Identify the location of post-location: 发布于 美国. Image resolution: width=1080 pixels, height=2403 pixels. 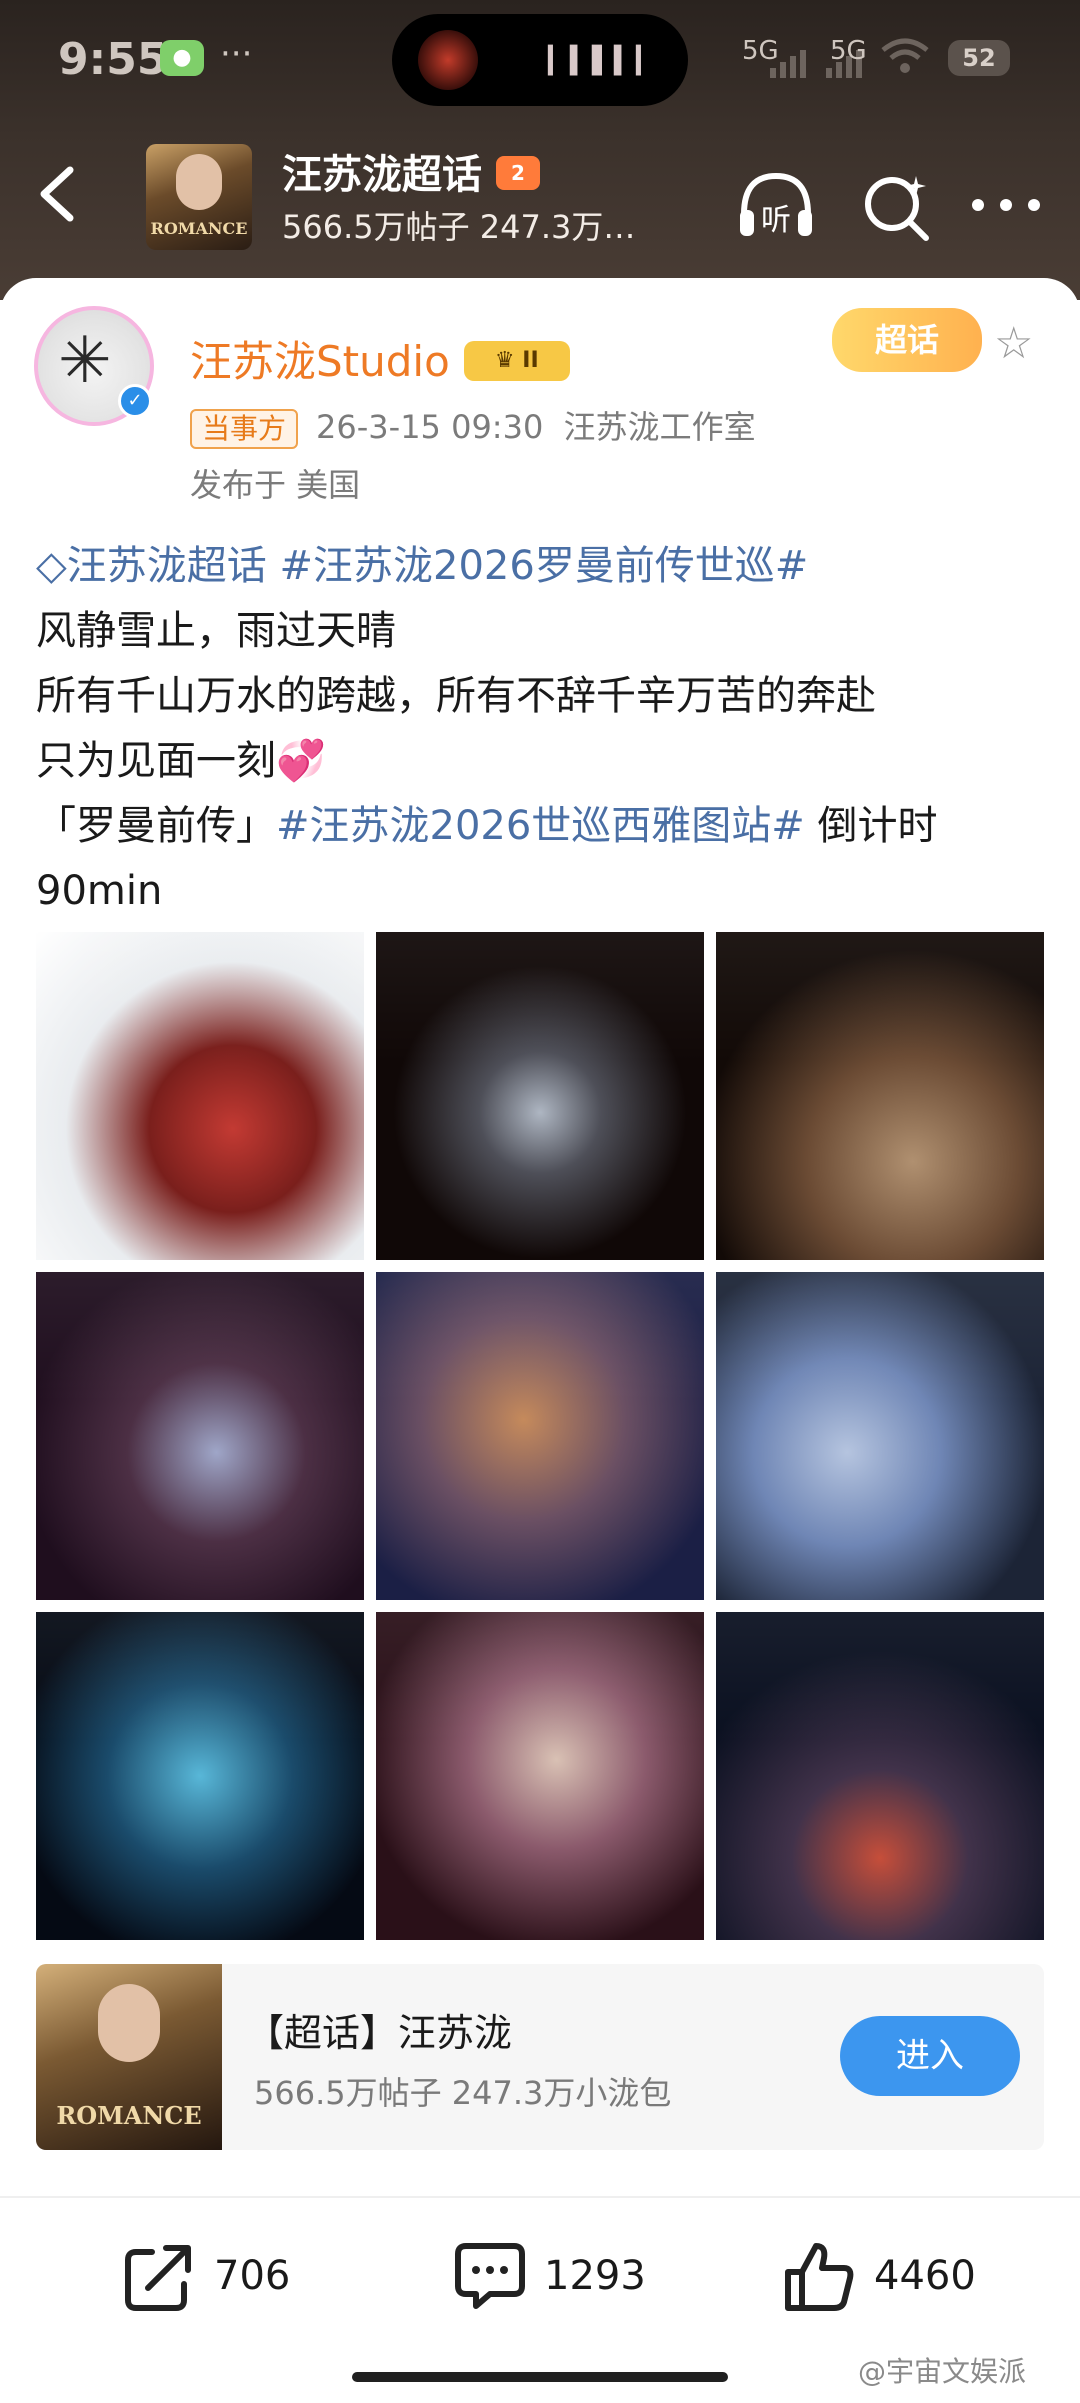
(275, 485).